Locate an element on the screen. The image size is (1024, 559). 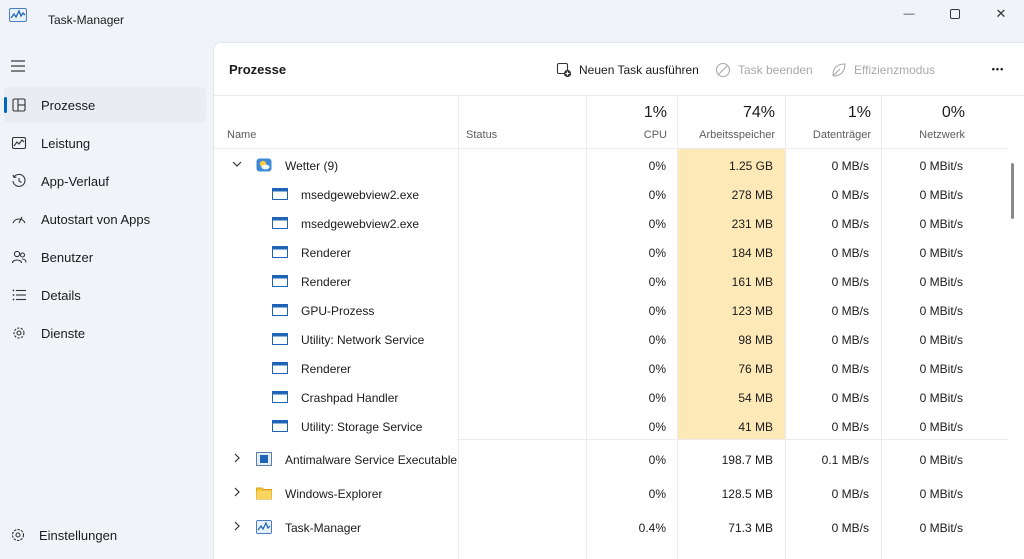
memory-value: 161 MB is located at coordinates (752, 282).